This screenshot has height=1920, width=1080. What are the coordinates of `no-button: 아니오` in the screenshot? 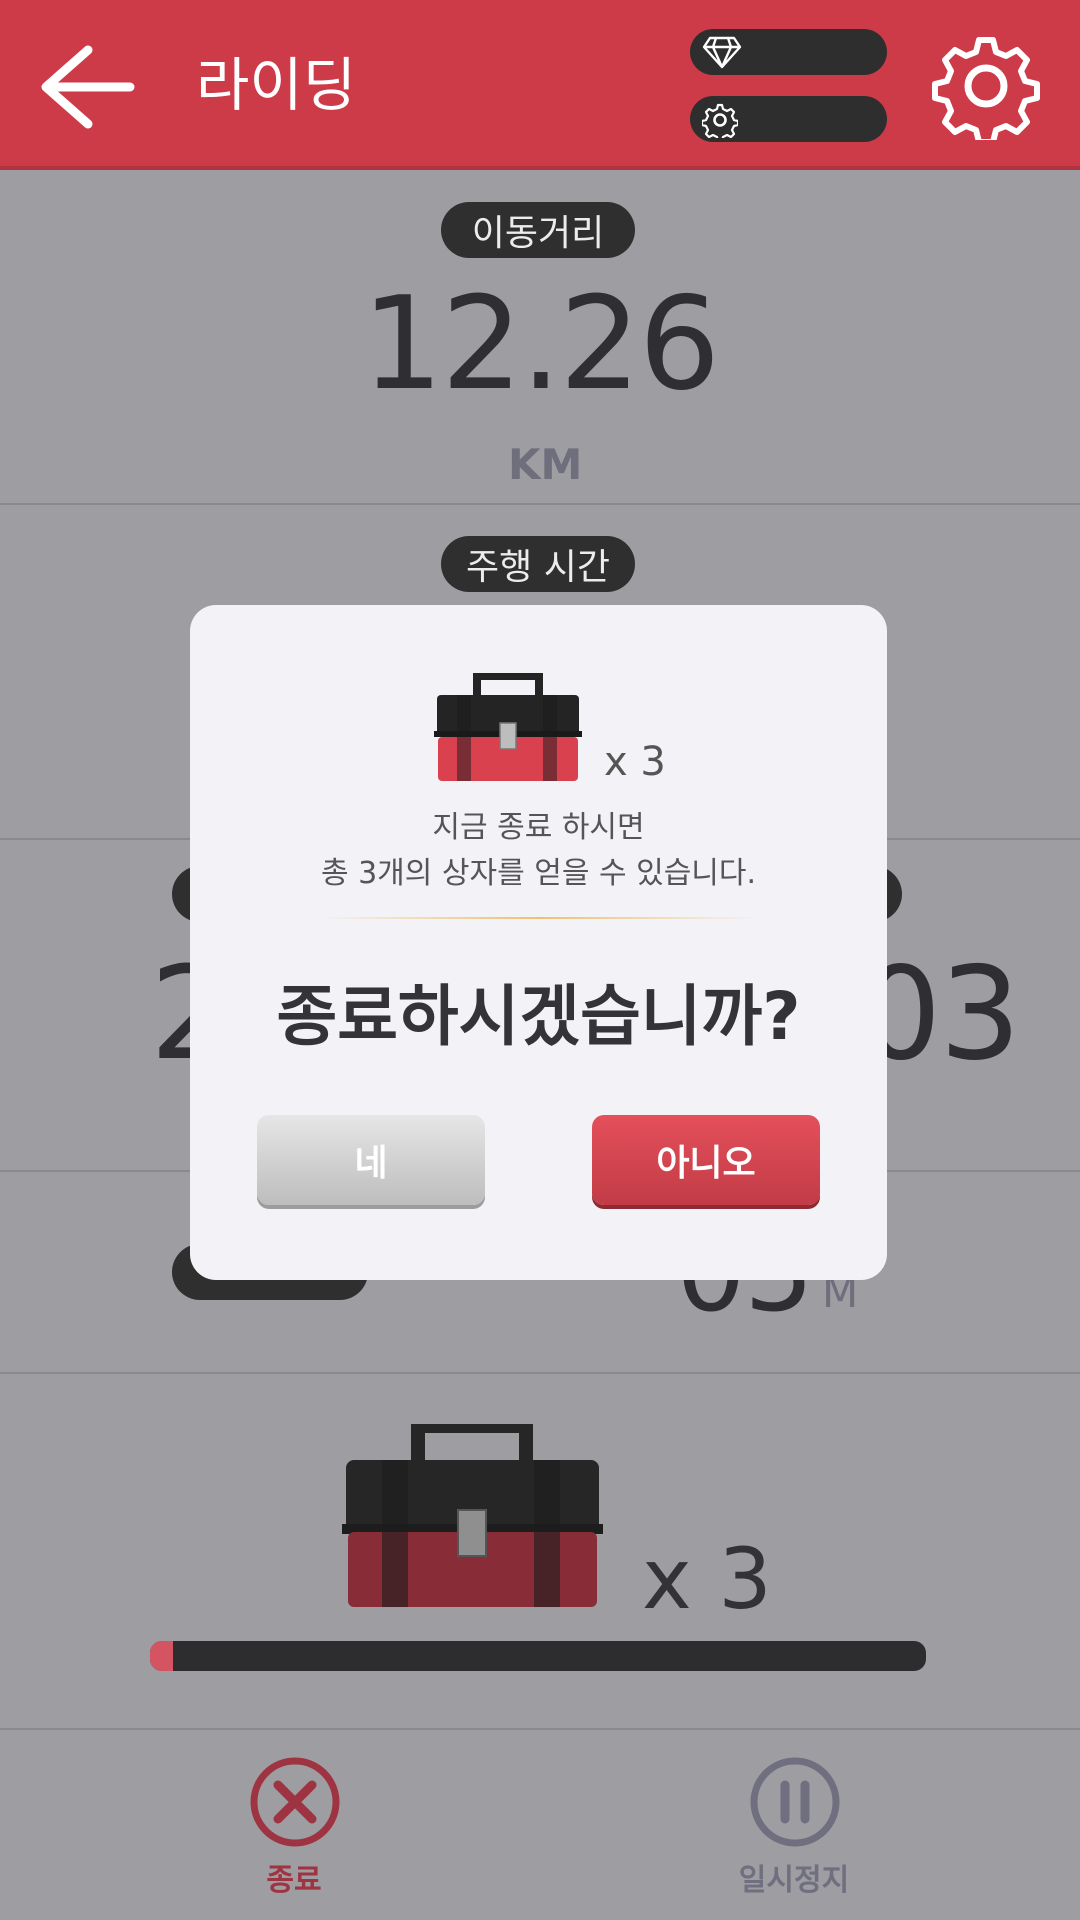 It's located at (706, 1160).